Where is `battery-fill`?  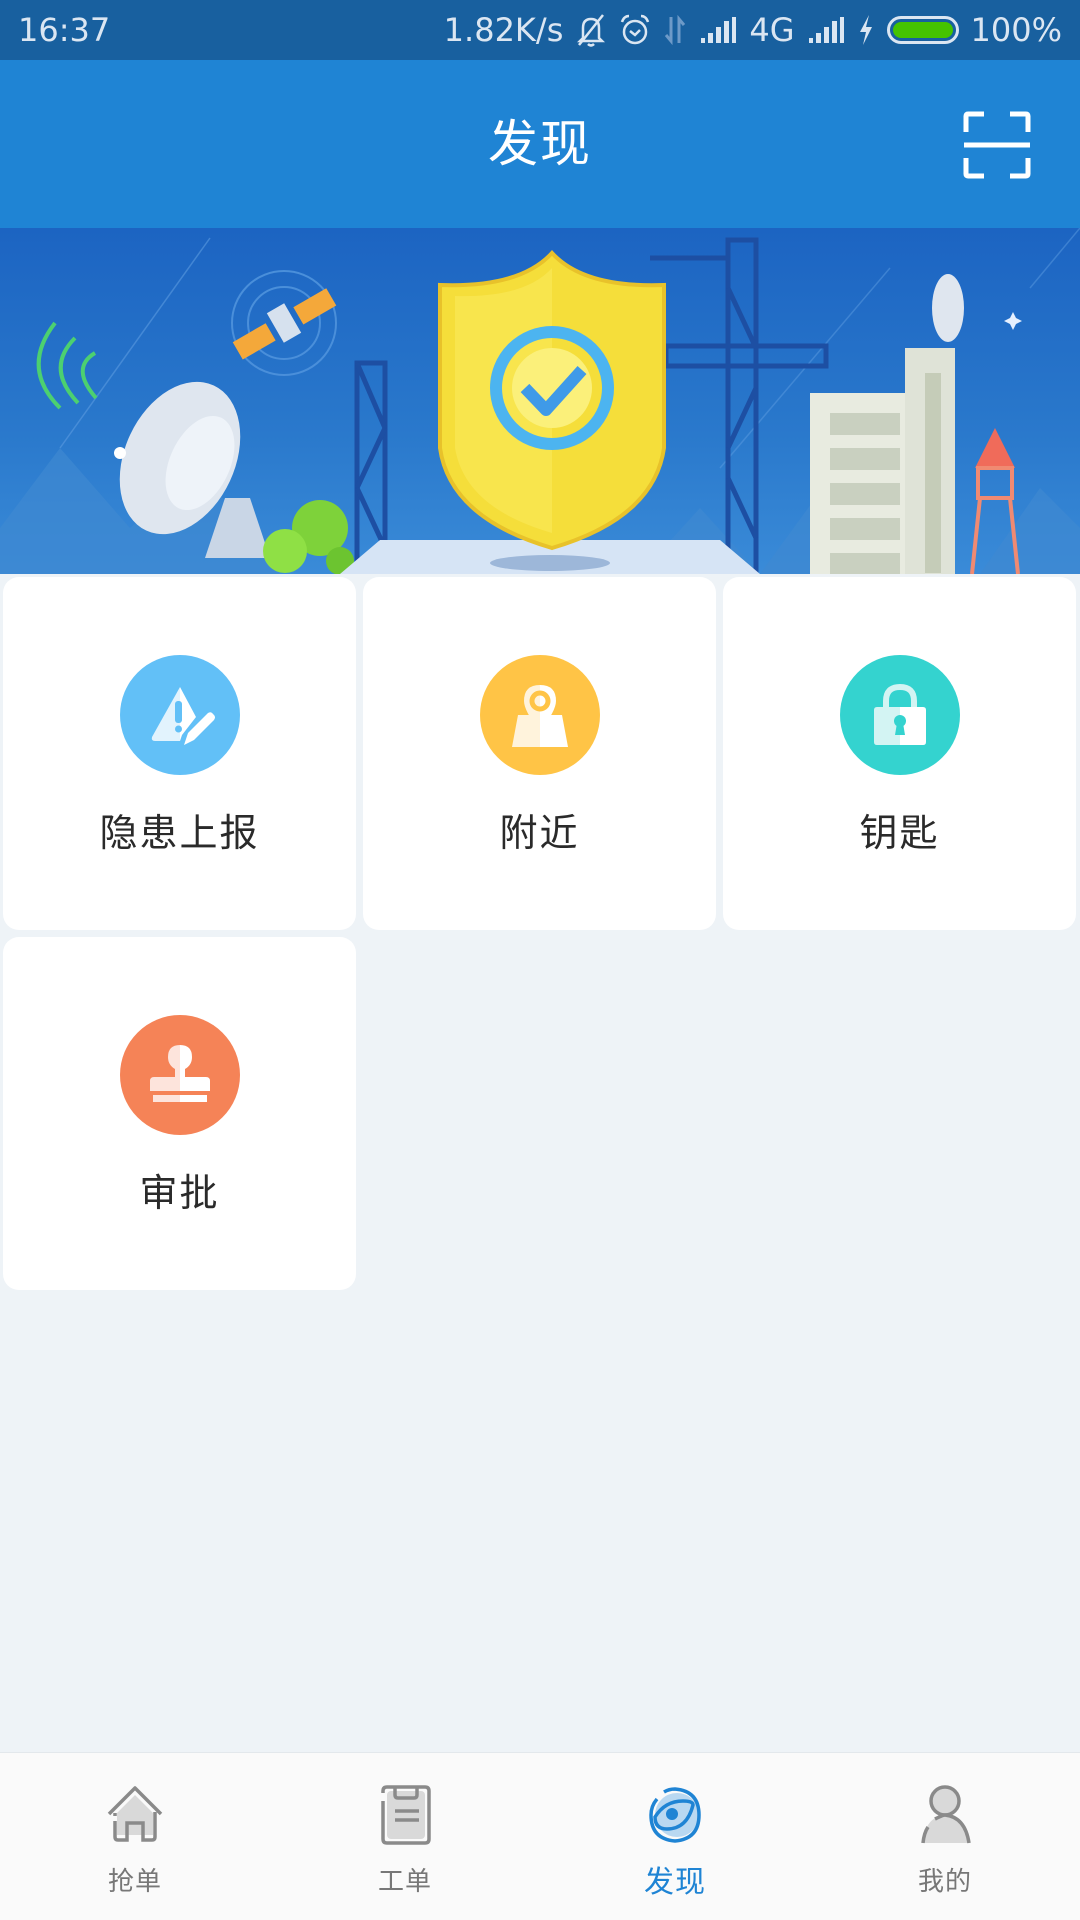
battery-fill is located at coordinates (922, 30).